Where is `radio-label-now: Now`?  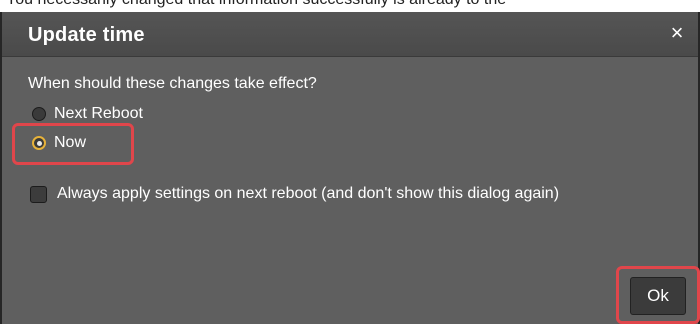
radio-label-now: Now is located at coordinates (70, 142).